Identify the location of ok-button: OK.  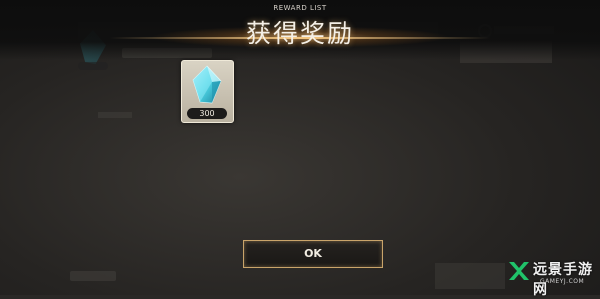
(313, 254).